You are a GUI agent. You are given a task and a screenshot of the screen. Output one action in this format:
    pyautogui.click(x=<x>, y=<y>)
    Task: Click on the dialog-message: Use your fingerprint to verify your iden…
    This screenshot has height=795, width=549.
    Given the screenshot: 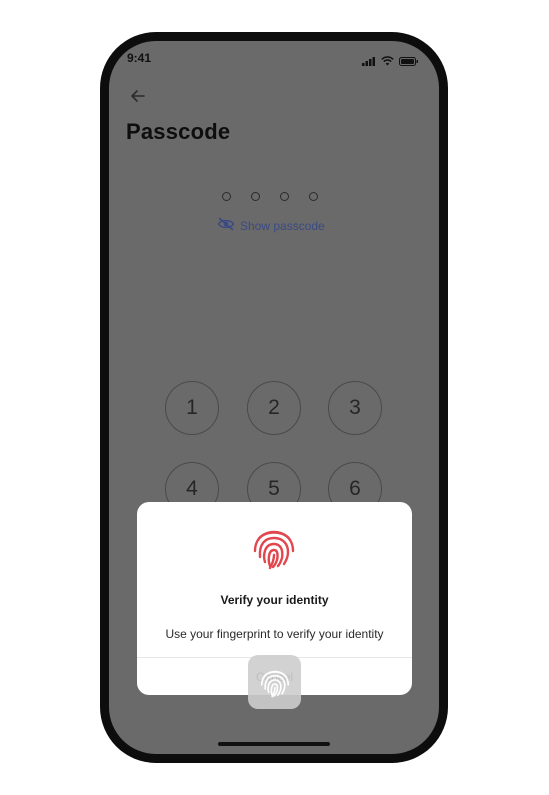 What is the action you would take?
    pyautogui.click(x=274, y=634)
    